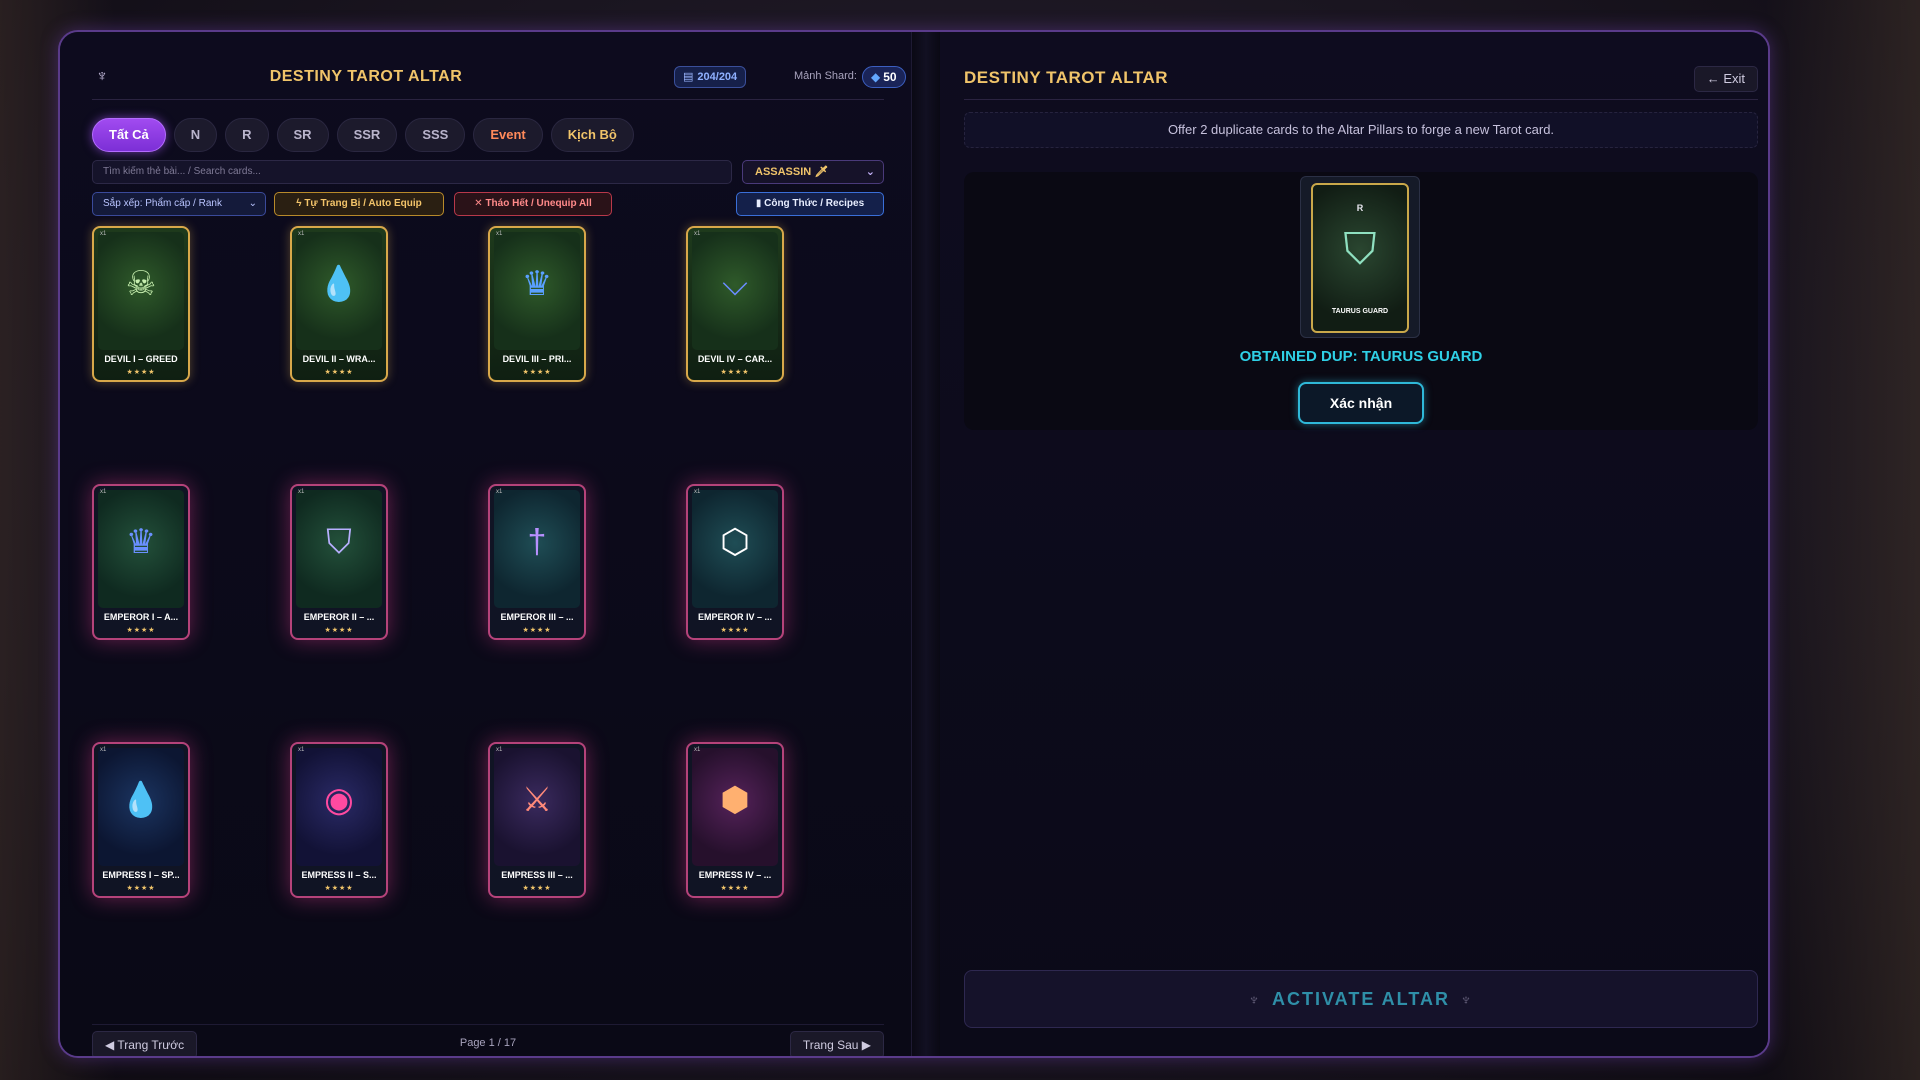  I want to click on tab-event: Event, so click(508, 135).